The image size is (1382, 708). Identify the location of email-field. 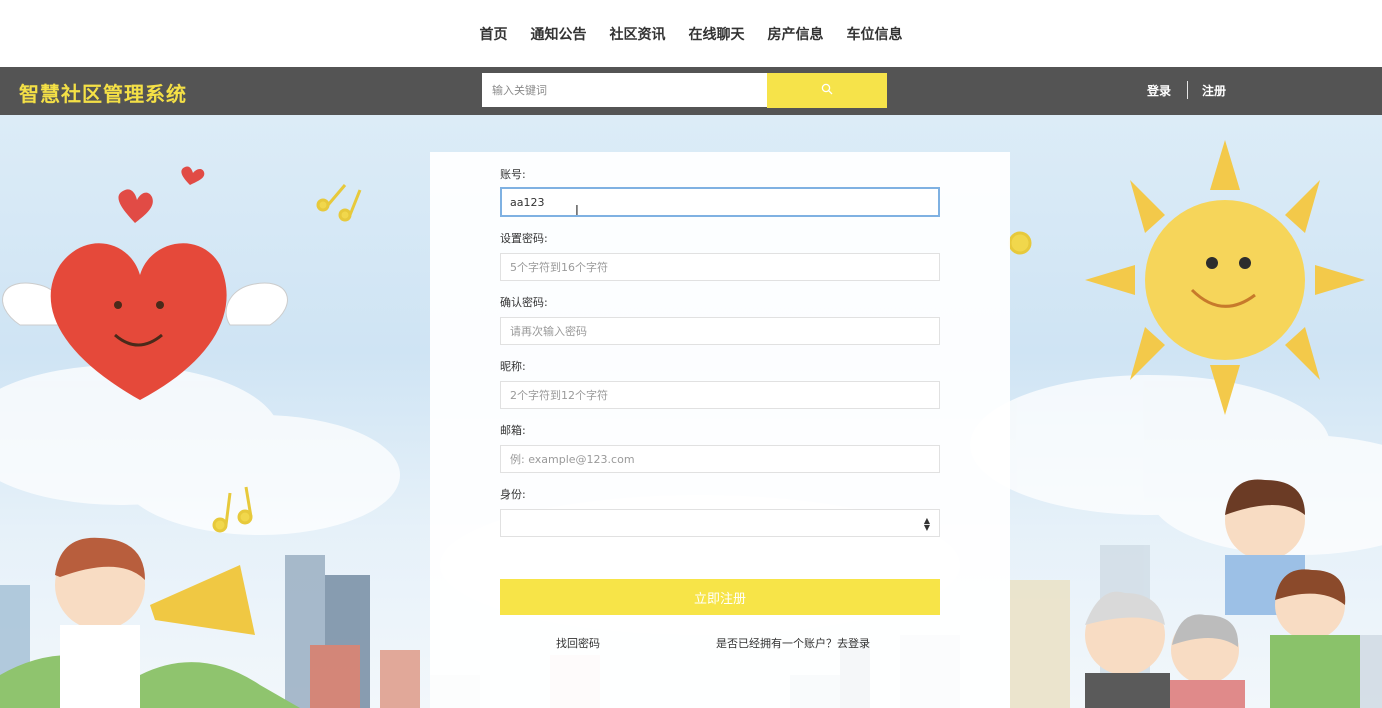
(720, 459).